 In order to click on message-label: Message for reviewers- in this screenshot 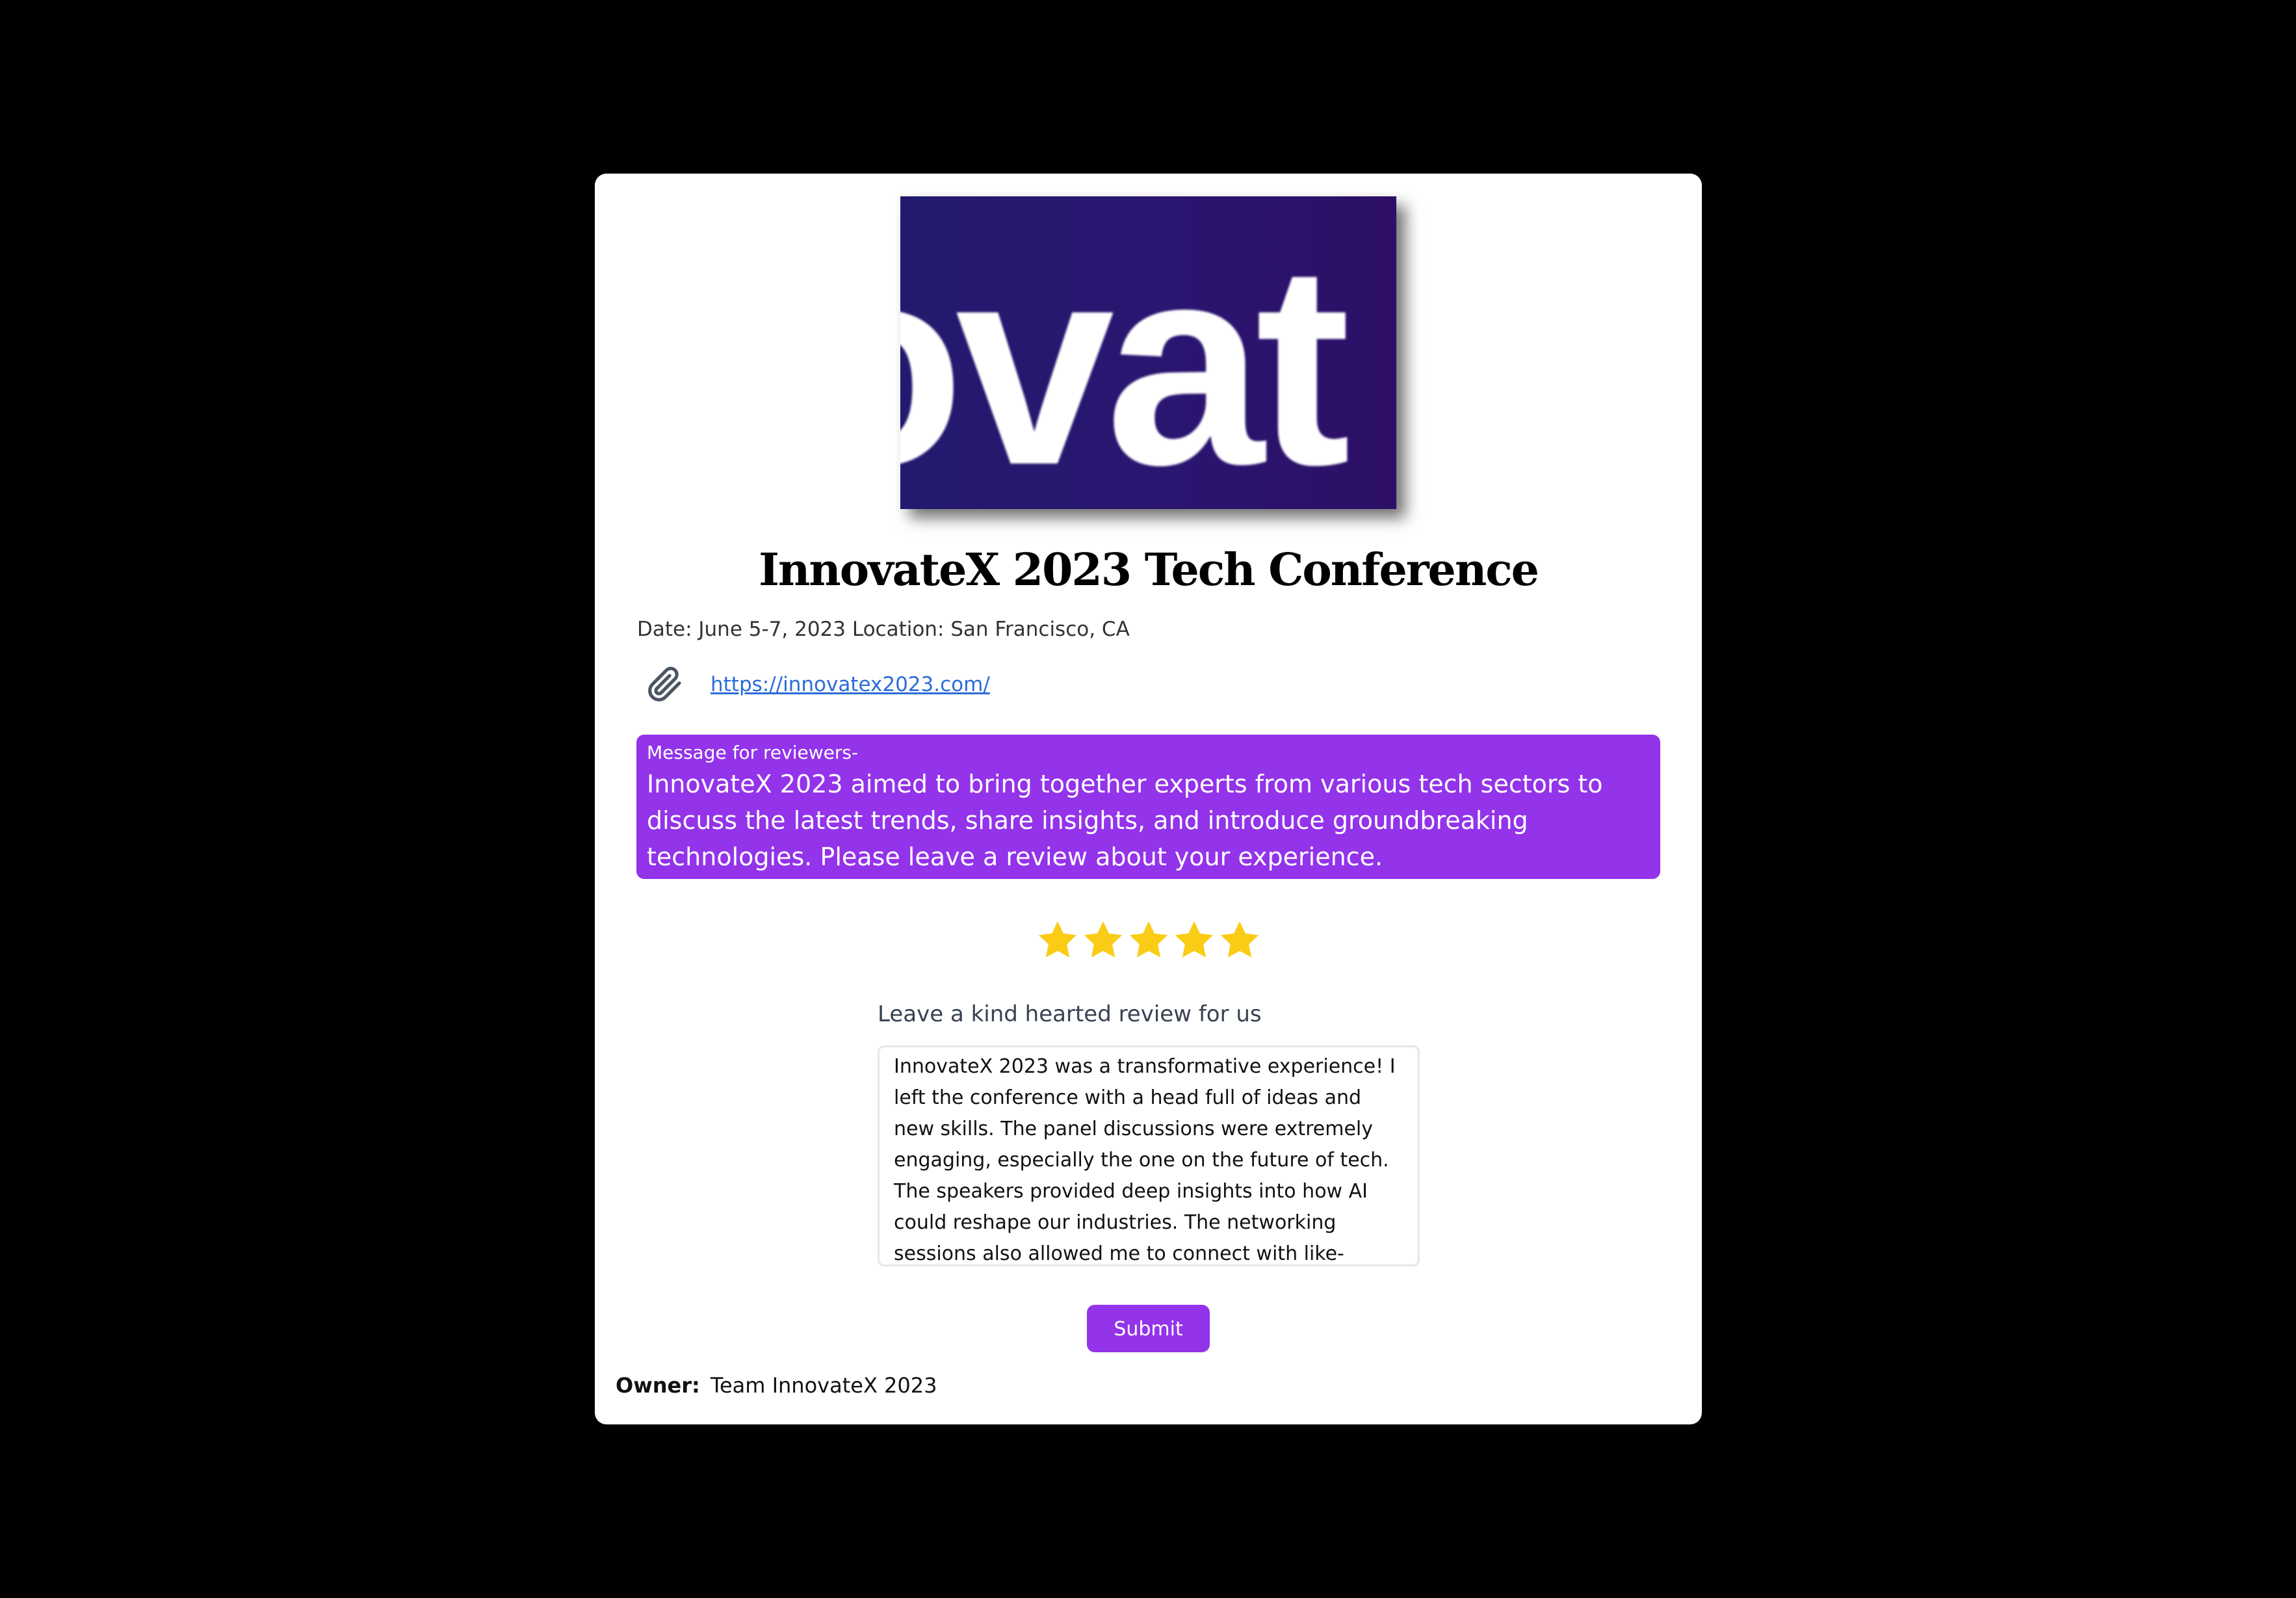, I will do `click(753, 752)`.